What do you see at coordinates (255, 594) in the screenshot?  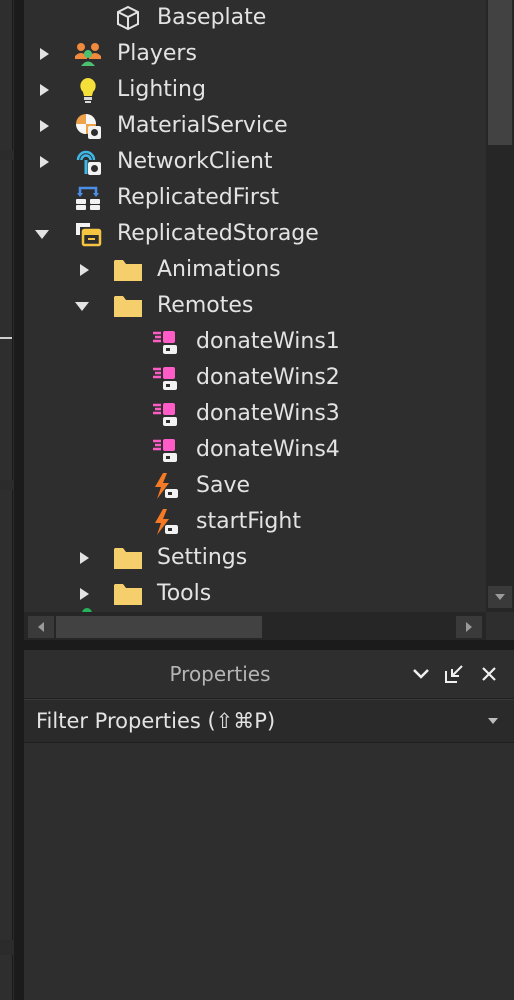 I see `tree-item-tools: Tools` at bounding box center [255, 594].